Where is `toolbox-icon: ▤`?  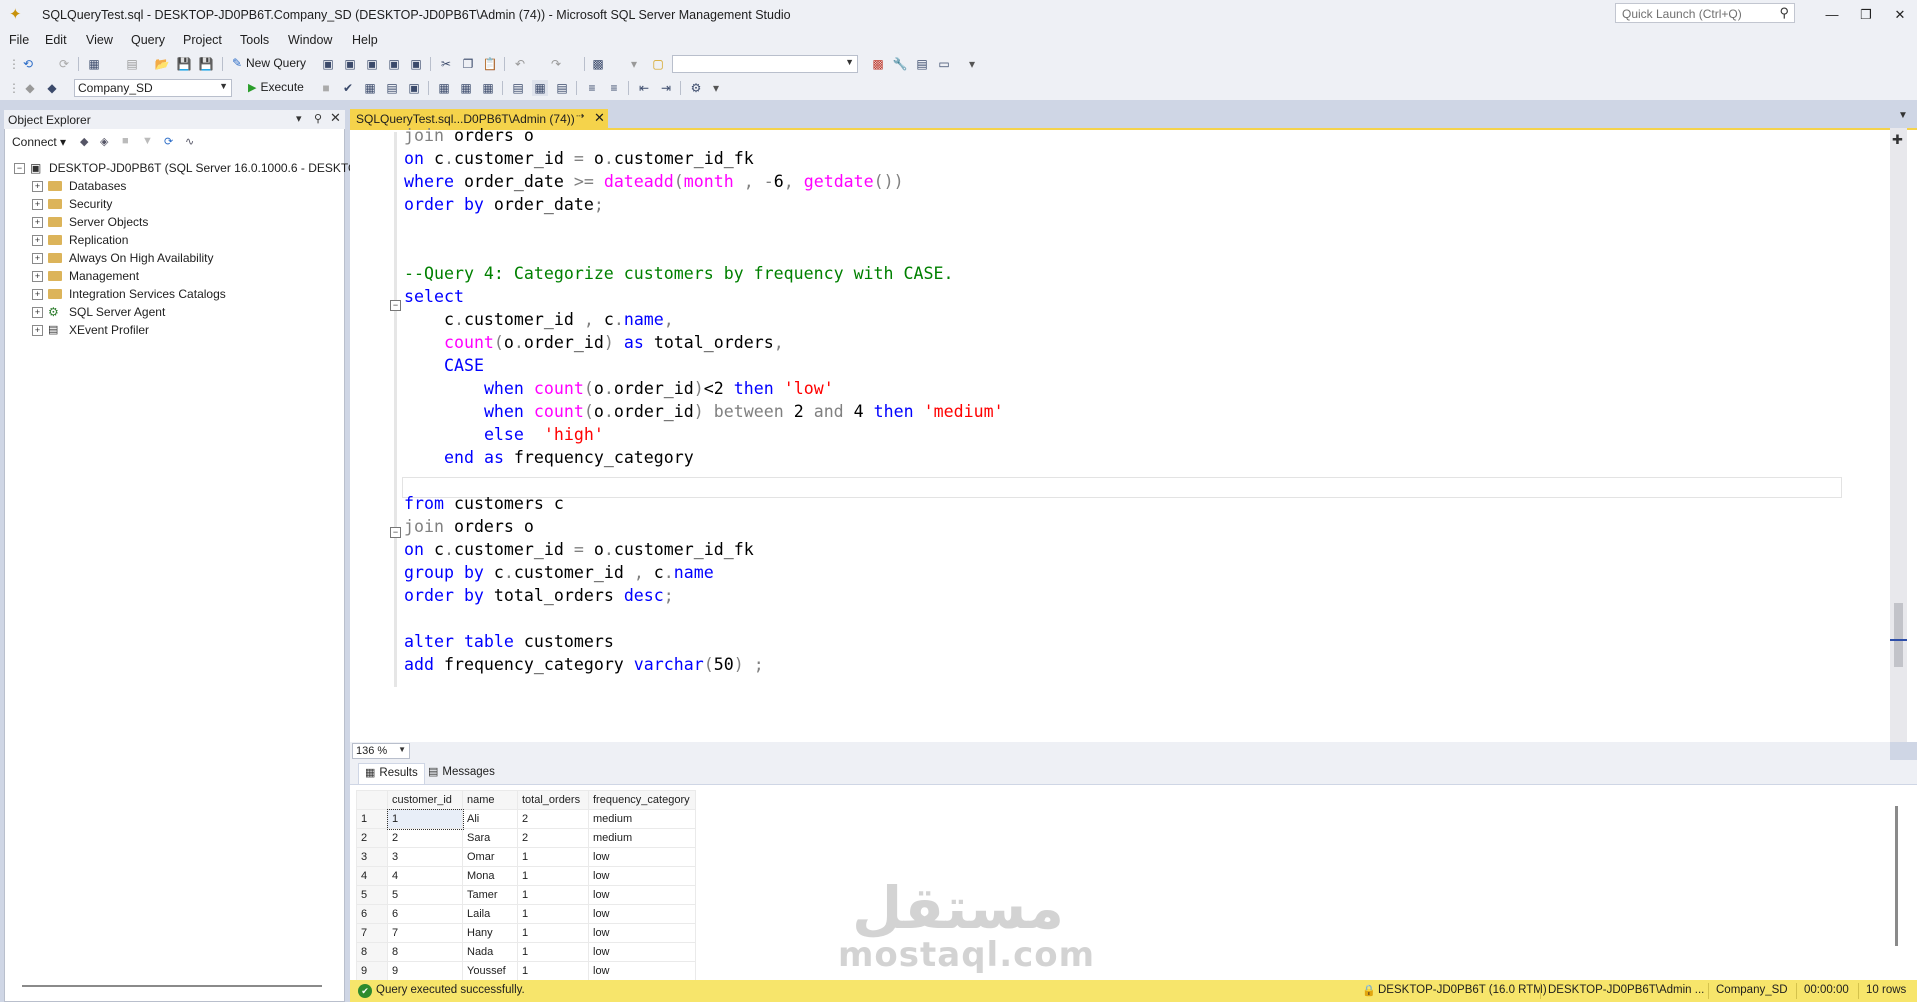
toolbox-icon: ▤ is located at coordinates (922, 64).